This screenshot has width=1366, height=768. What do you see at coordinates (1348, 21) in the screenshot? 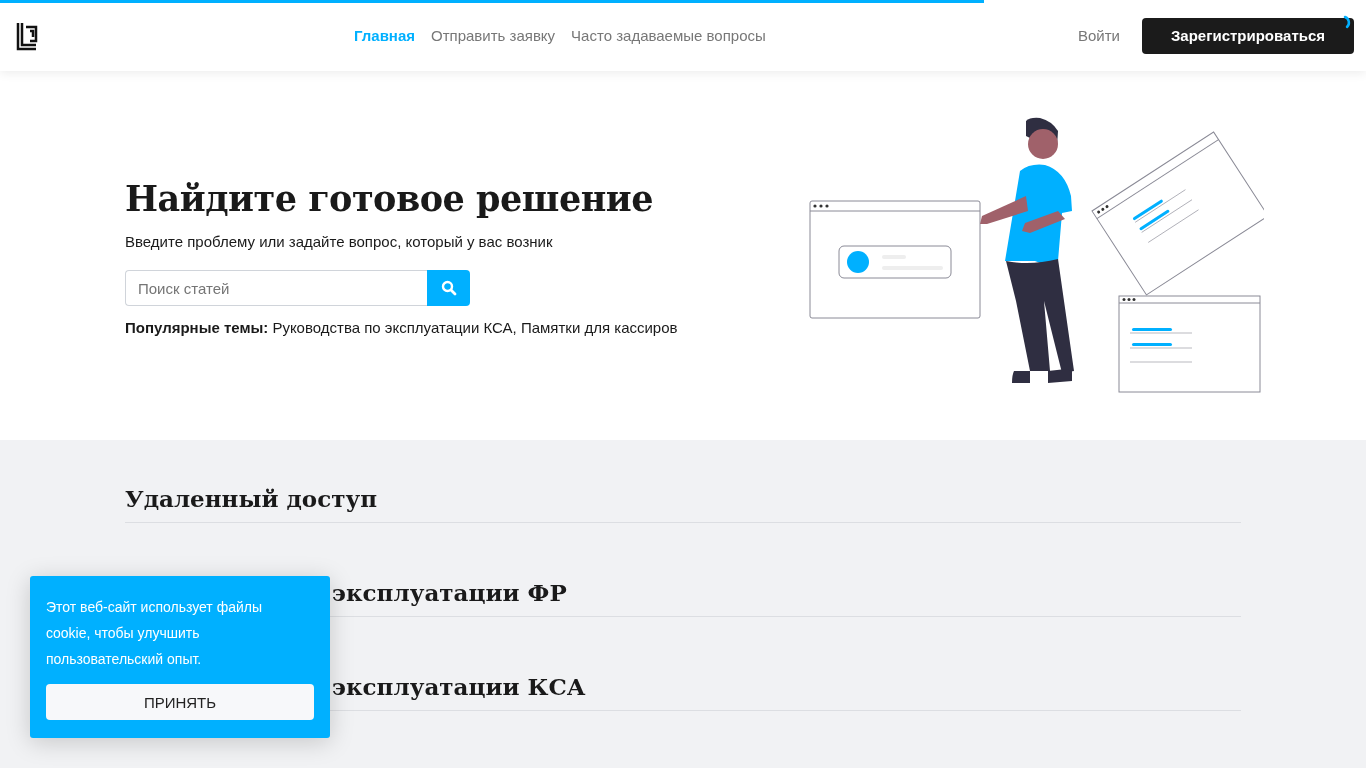
I see `loading-spinner-icon` at bounding box center [1348, 21].